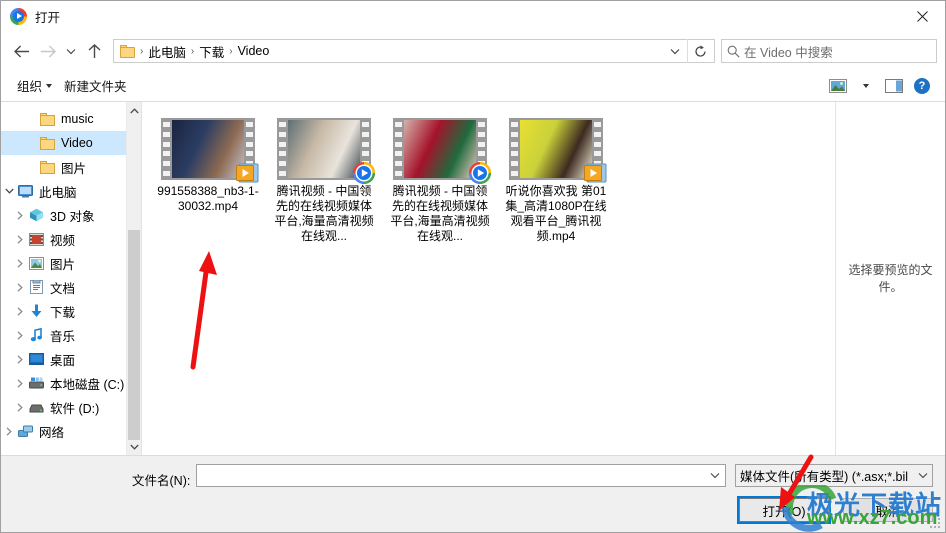 The width and height of the screenshot is (946, 533). I want to click on scroll-down-button, so click(134, 446).